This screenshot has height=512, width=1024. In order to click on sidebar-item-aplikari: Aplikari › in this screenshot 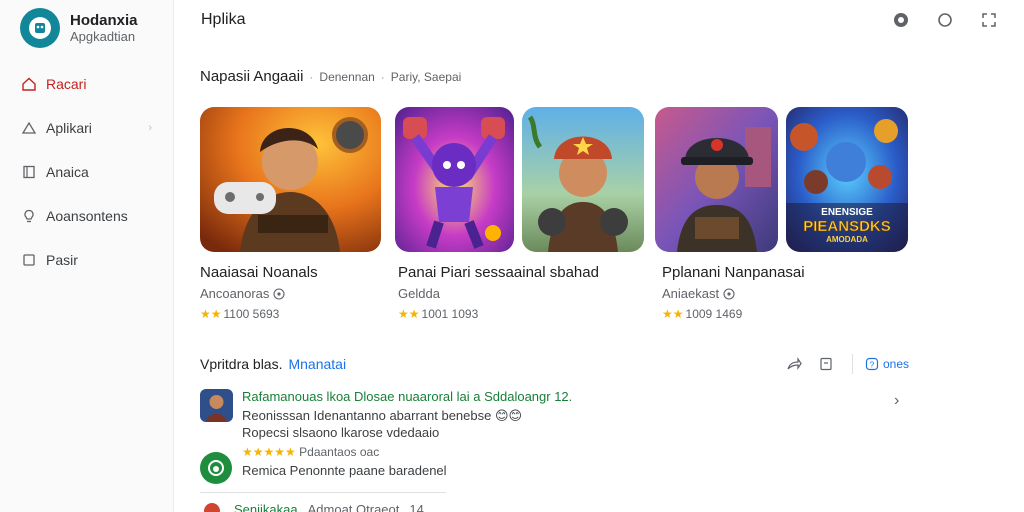, I will do `click(87, 128)`.